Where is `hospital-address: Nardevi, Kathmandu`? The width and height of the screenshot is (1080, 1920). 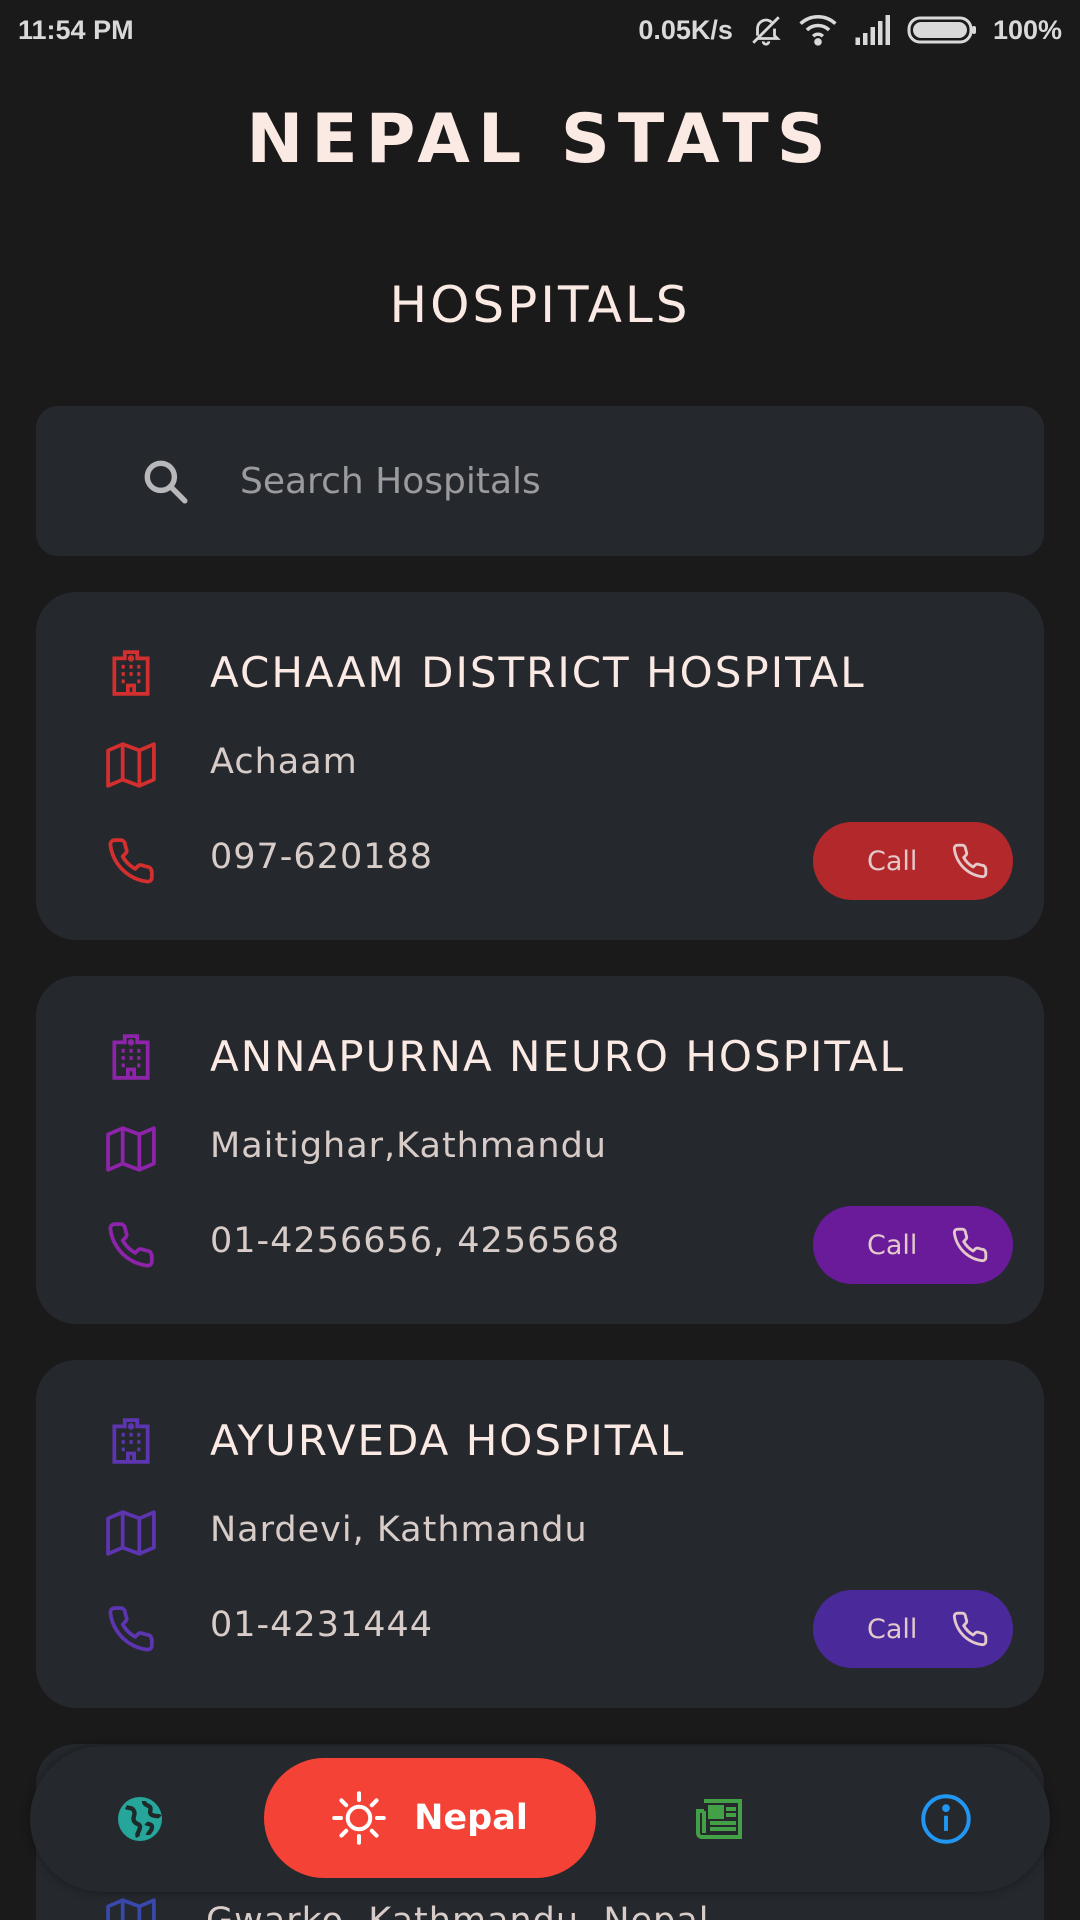 hospital-address: Nardevi, Kathmandu is located at coordinates (399, 1530).